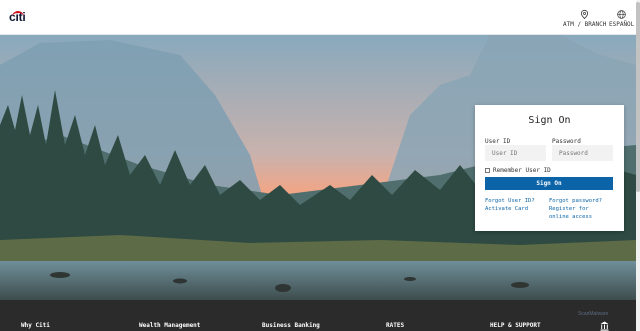  Describe the element at coordinates (498, 141) in the screenshot. I see `user-id-label: User ID` at that location.